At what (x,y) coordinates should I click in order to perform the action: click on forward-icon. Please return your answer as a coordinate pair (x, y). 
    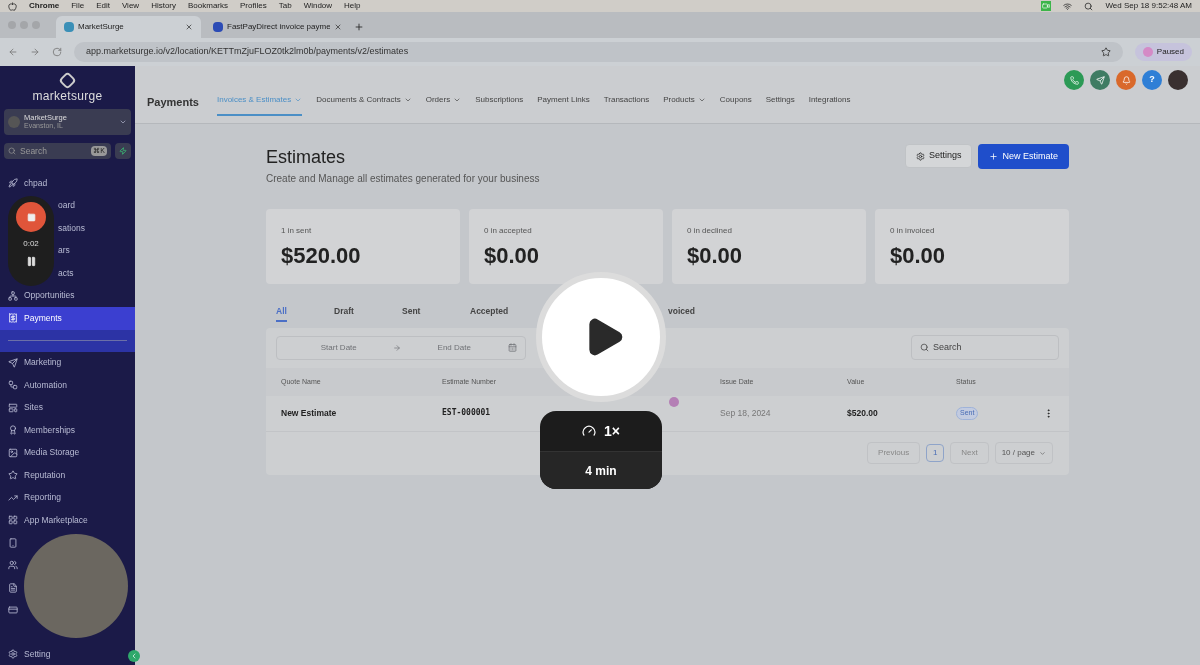
    Looking at the image, I should click on (35, 52).